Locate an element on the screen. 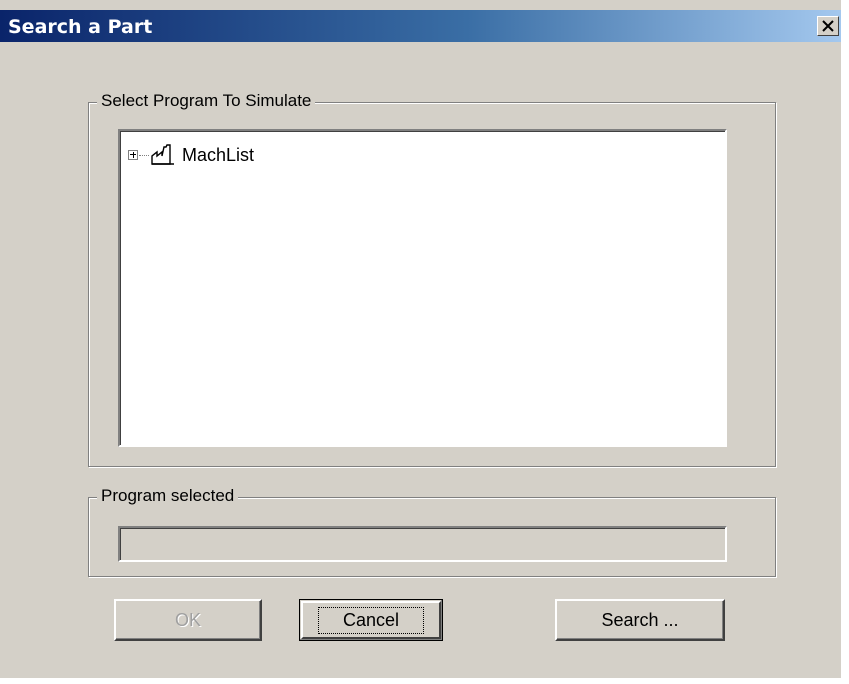 This screenshot has width=849, height=684. close-icon is located at coordinates (828, 26).